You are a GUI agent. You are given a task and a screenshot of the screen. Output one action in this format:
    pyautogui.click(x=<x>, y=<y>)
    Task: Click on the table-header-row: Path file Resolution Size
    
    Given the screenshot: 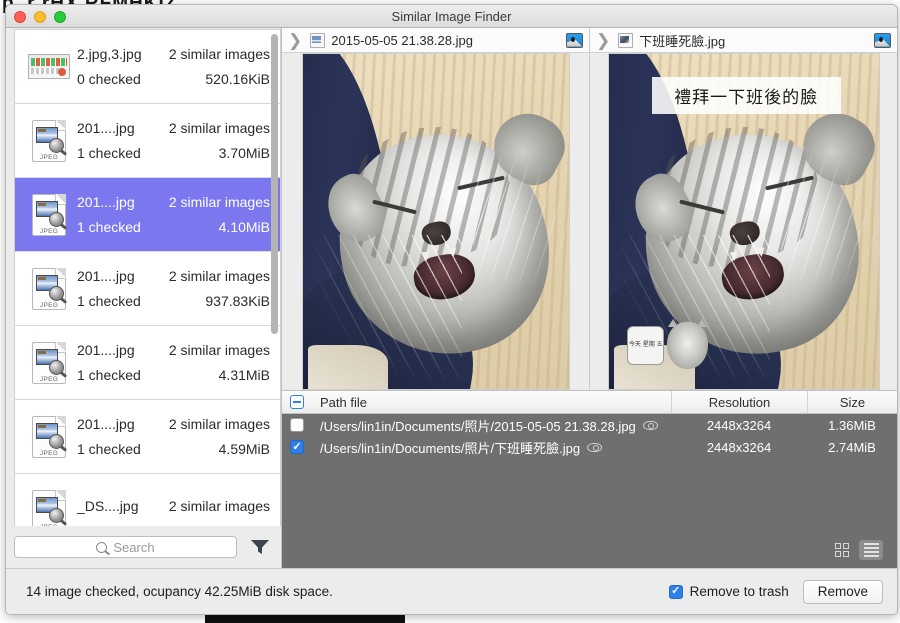 What is the action you would take?
    pyautogui.click(x=589, y=402)
    